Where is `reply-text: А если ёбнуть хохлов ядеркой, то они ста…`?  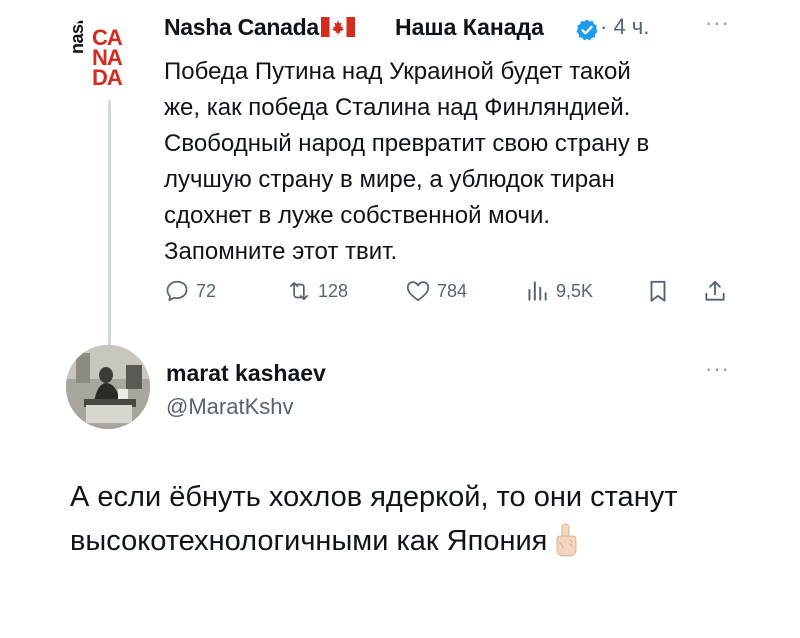 reply-text: А если ёбнуть хохлов ядеркой, то они ста… is located at coordinates (374, 519).